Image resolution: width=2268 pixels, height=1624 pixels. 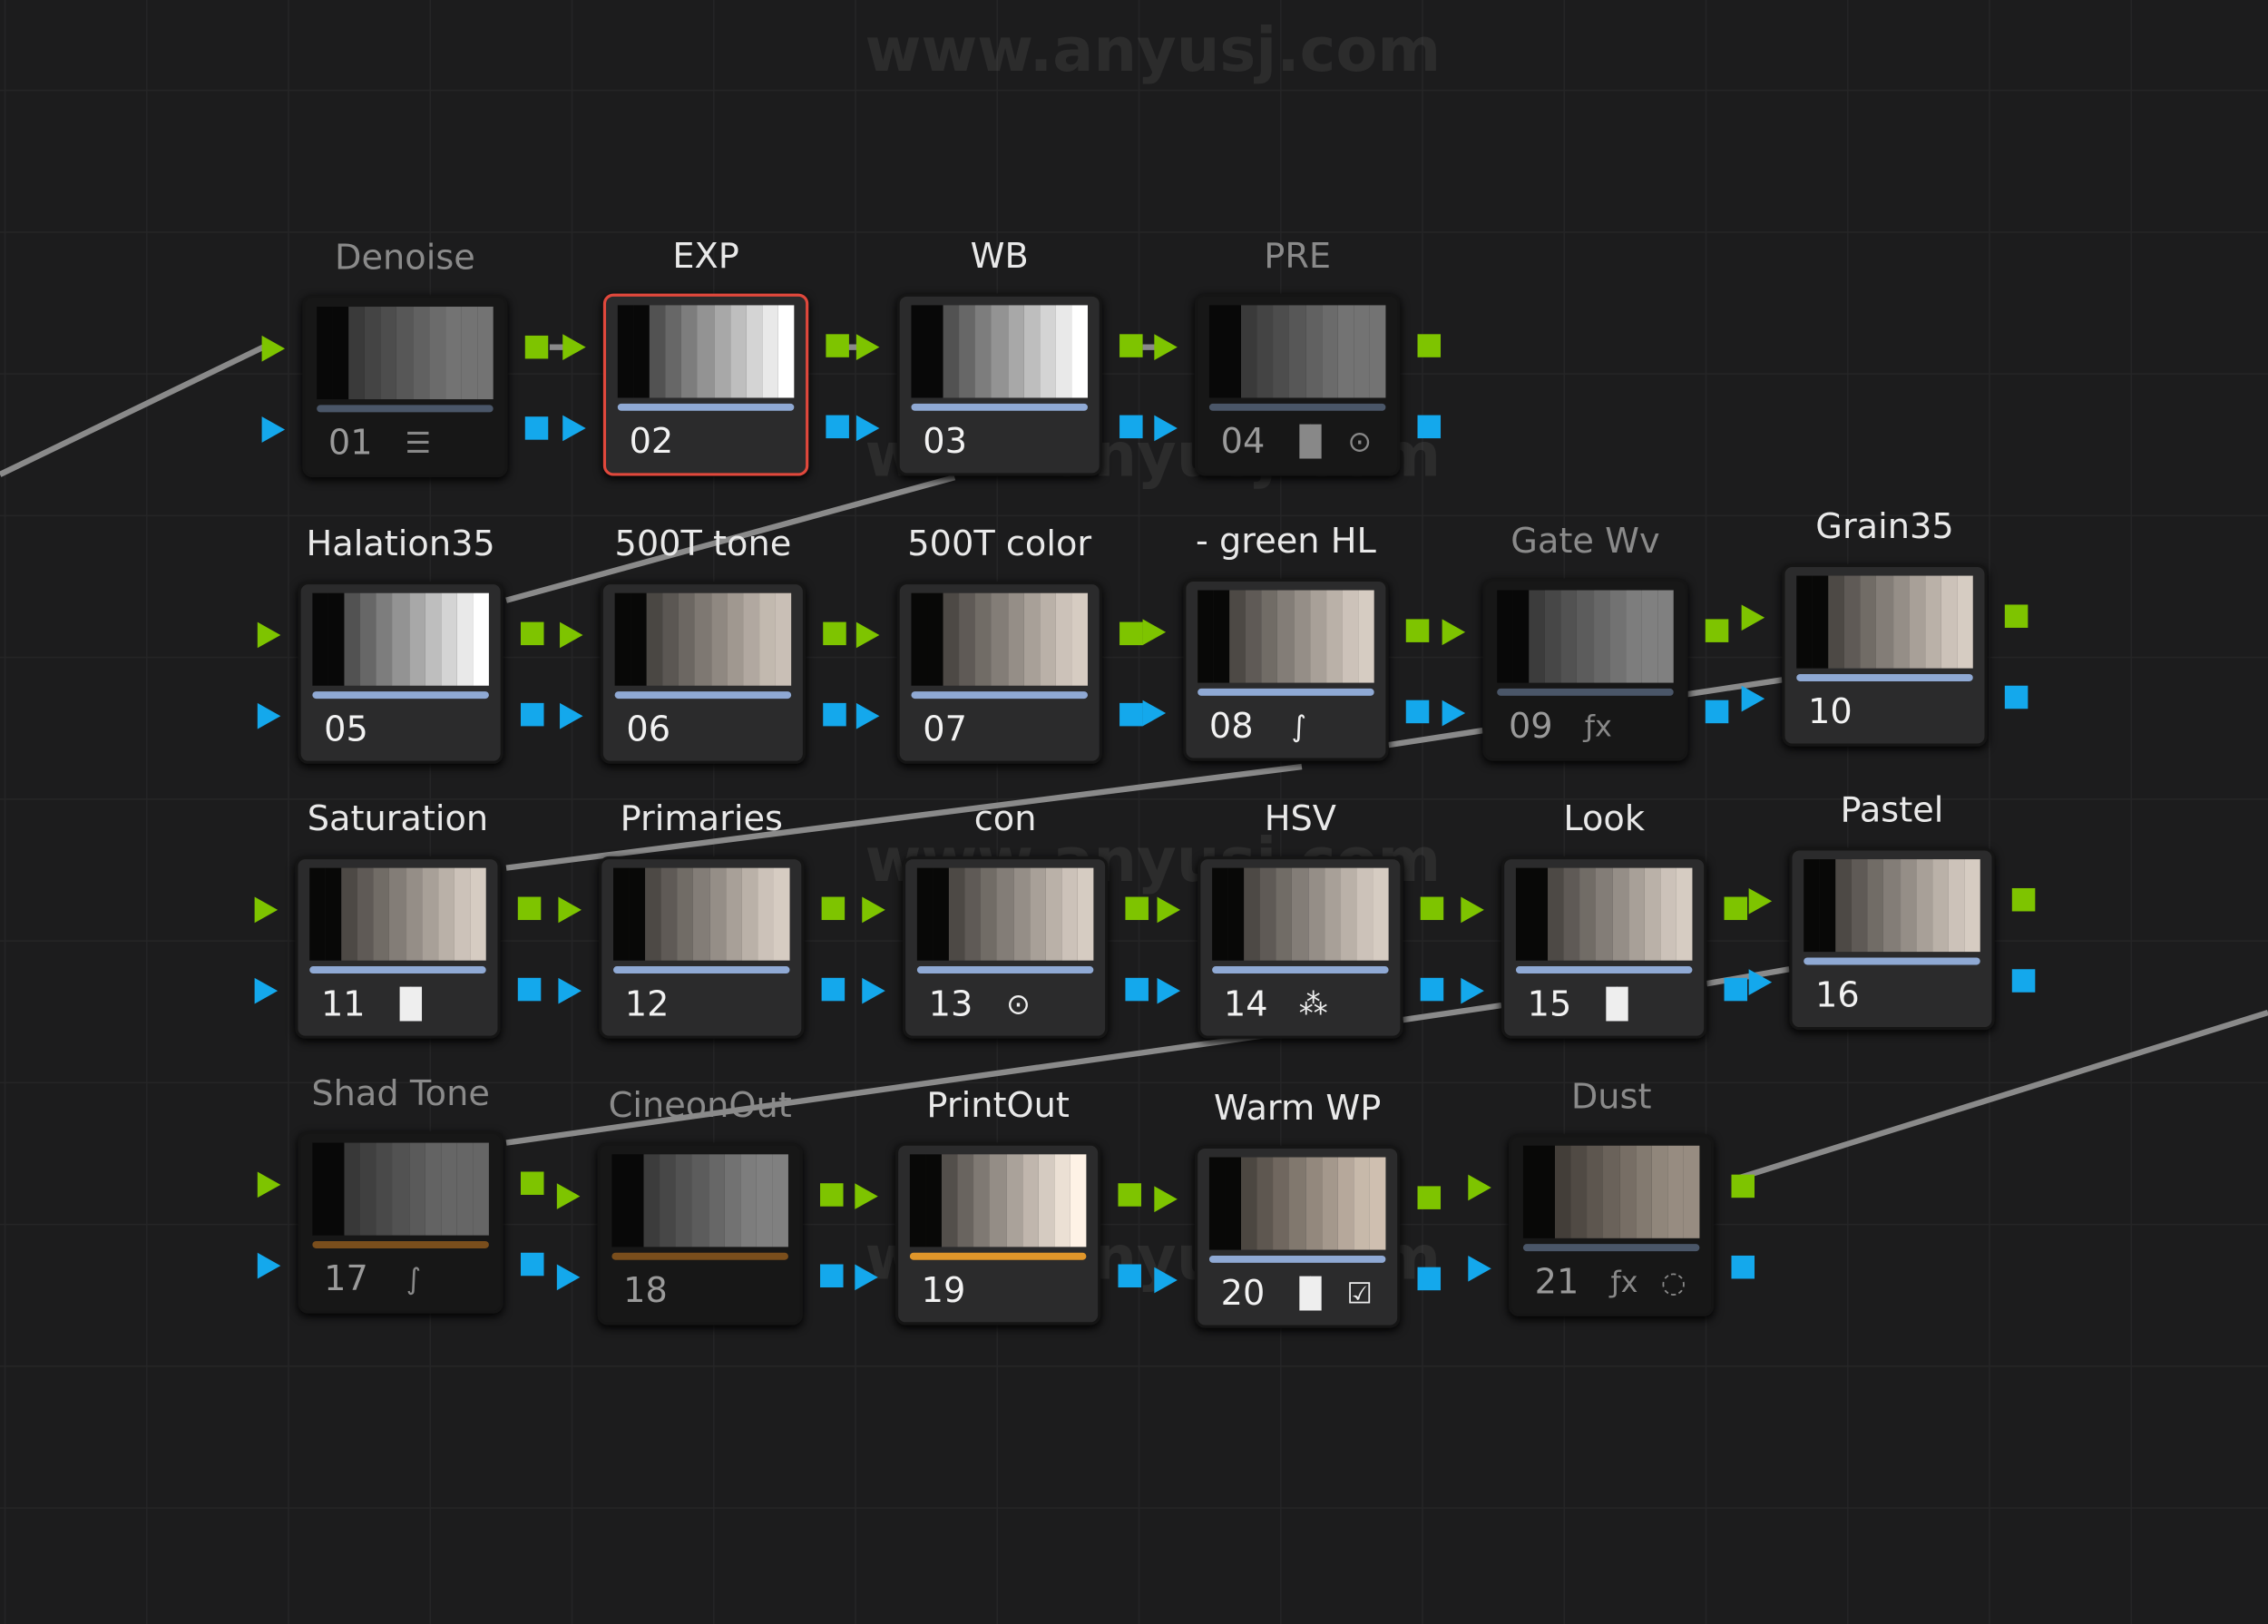 I want to click on node-body: 08 ∫, so click(x=1286, y=669).